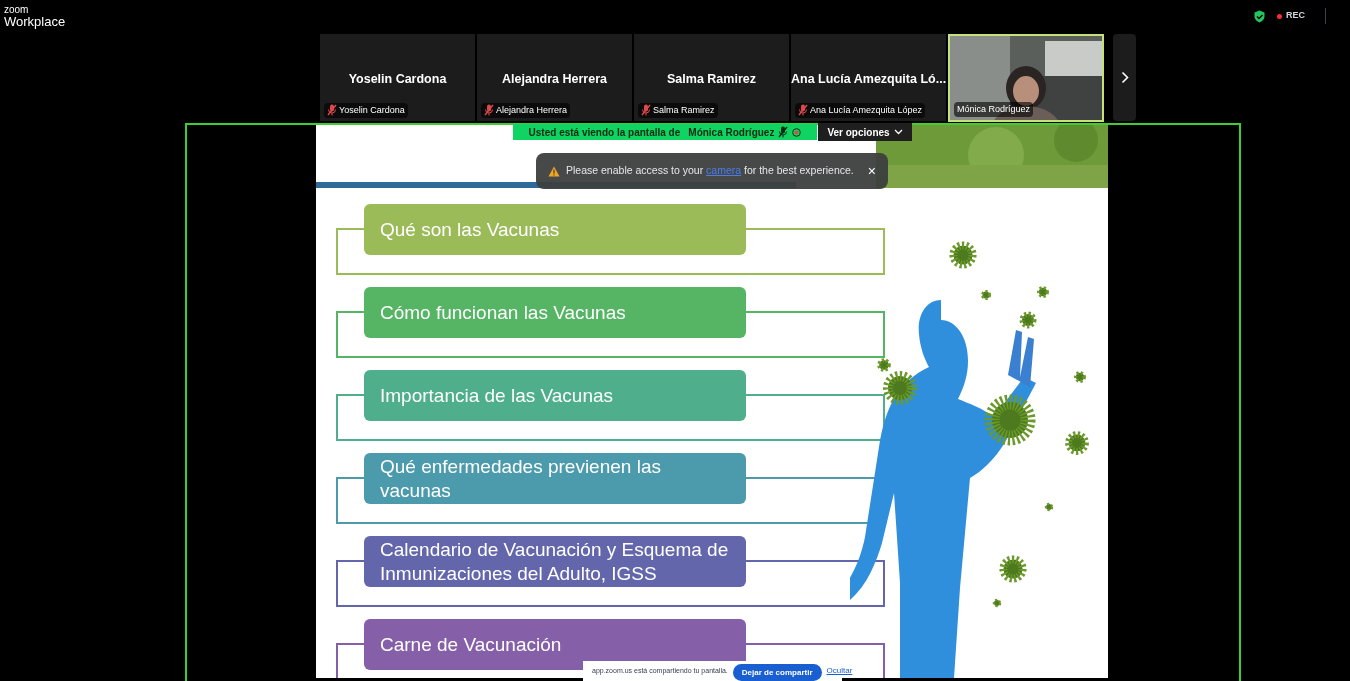  What do you see at coordinates (777, 672) in the screenshot?
I see `stop-sharing-button: Dejar de compartir` at bounding box center [777, 672].